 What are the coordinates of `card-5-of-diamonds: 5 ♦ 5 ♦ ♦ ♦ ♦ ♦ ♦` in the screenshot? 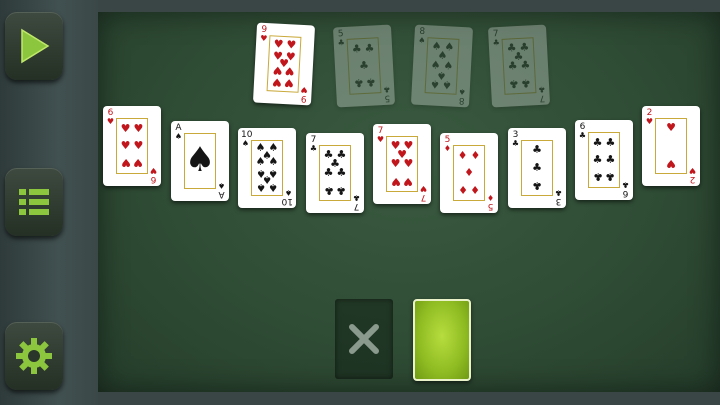 It's located at (469, 173).